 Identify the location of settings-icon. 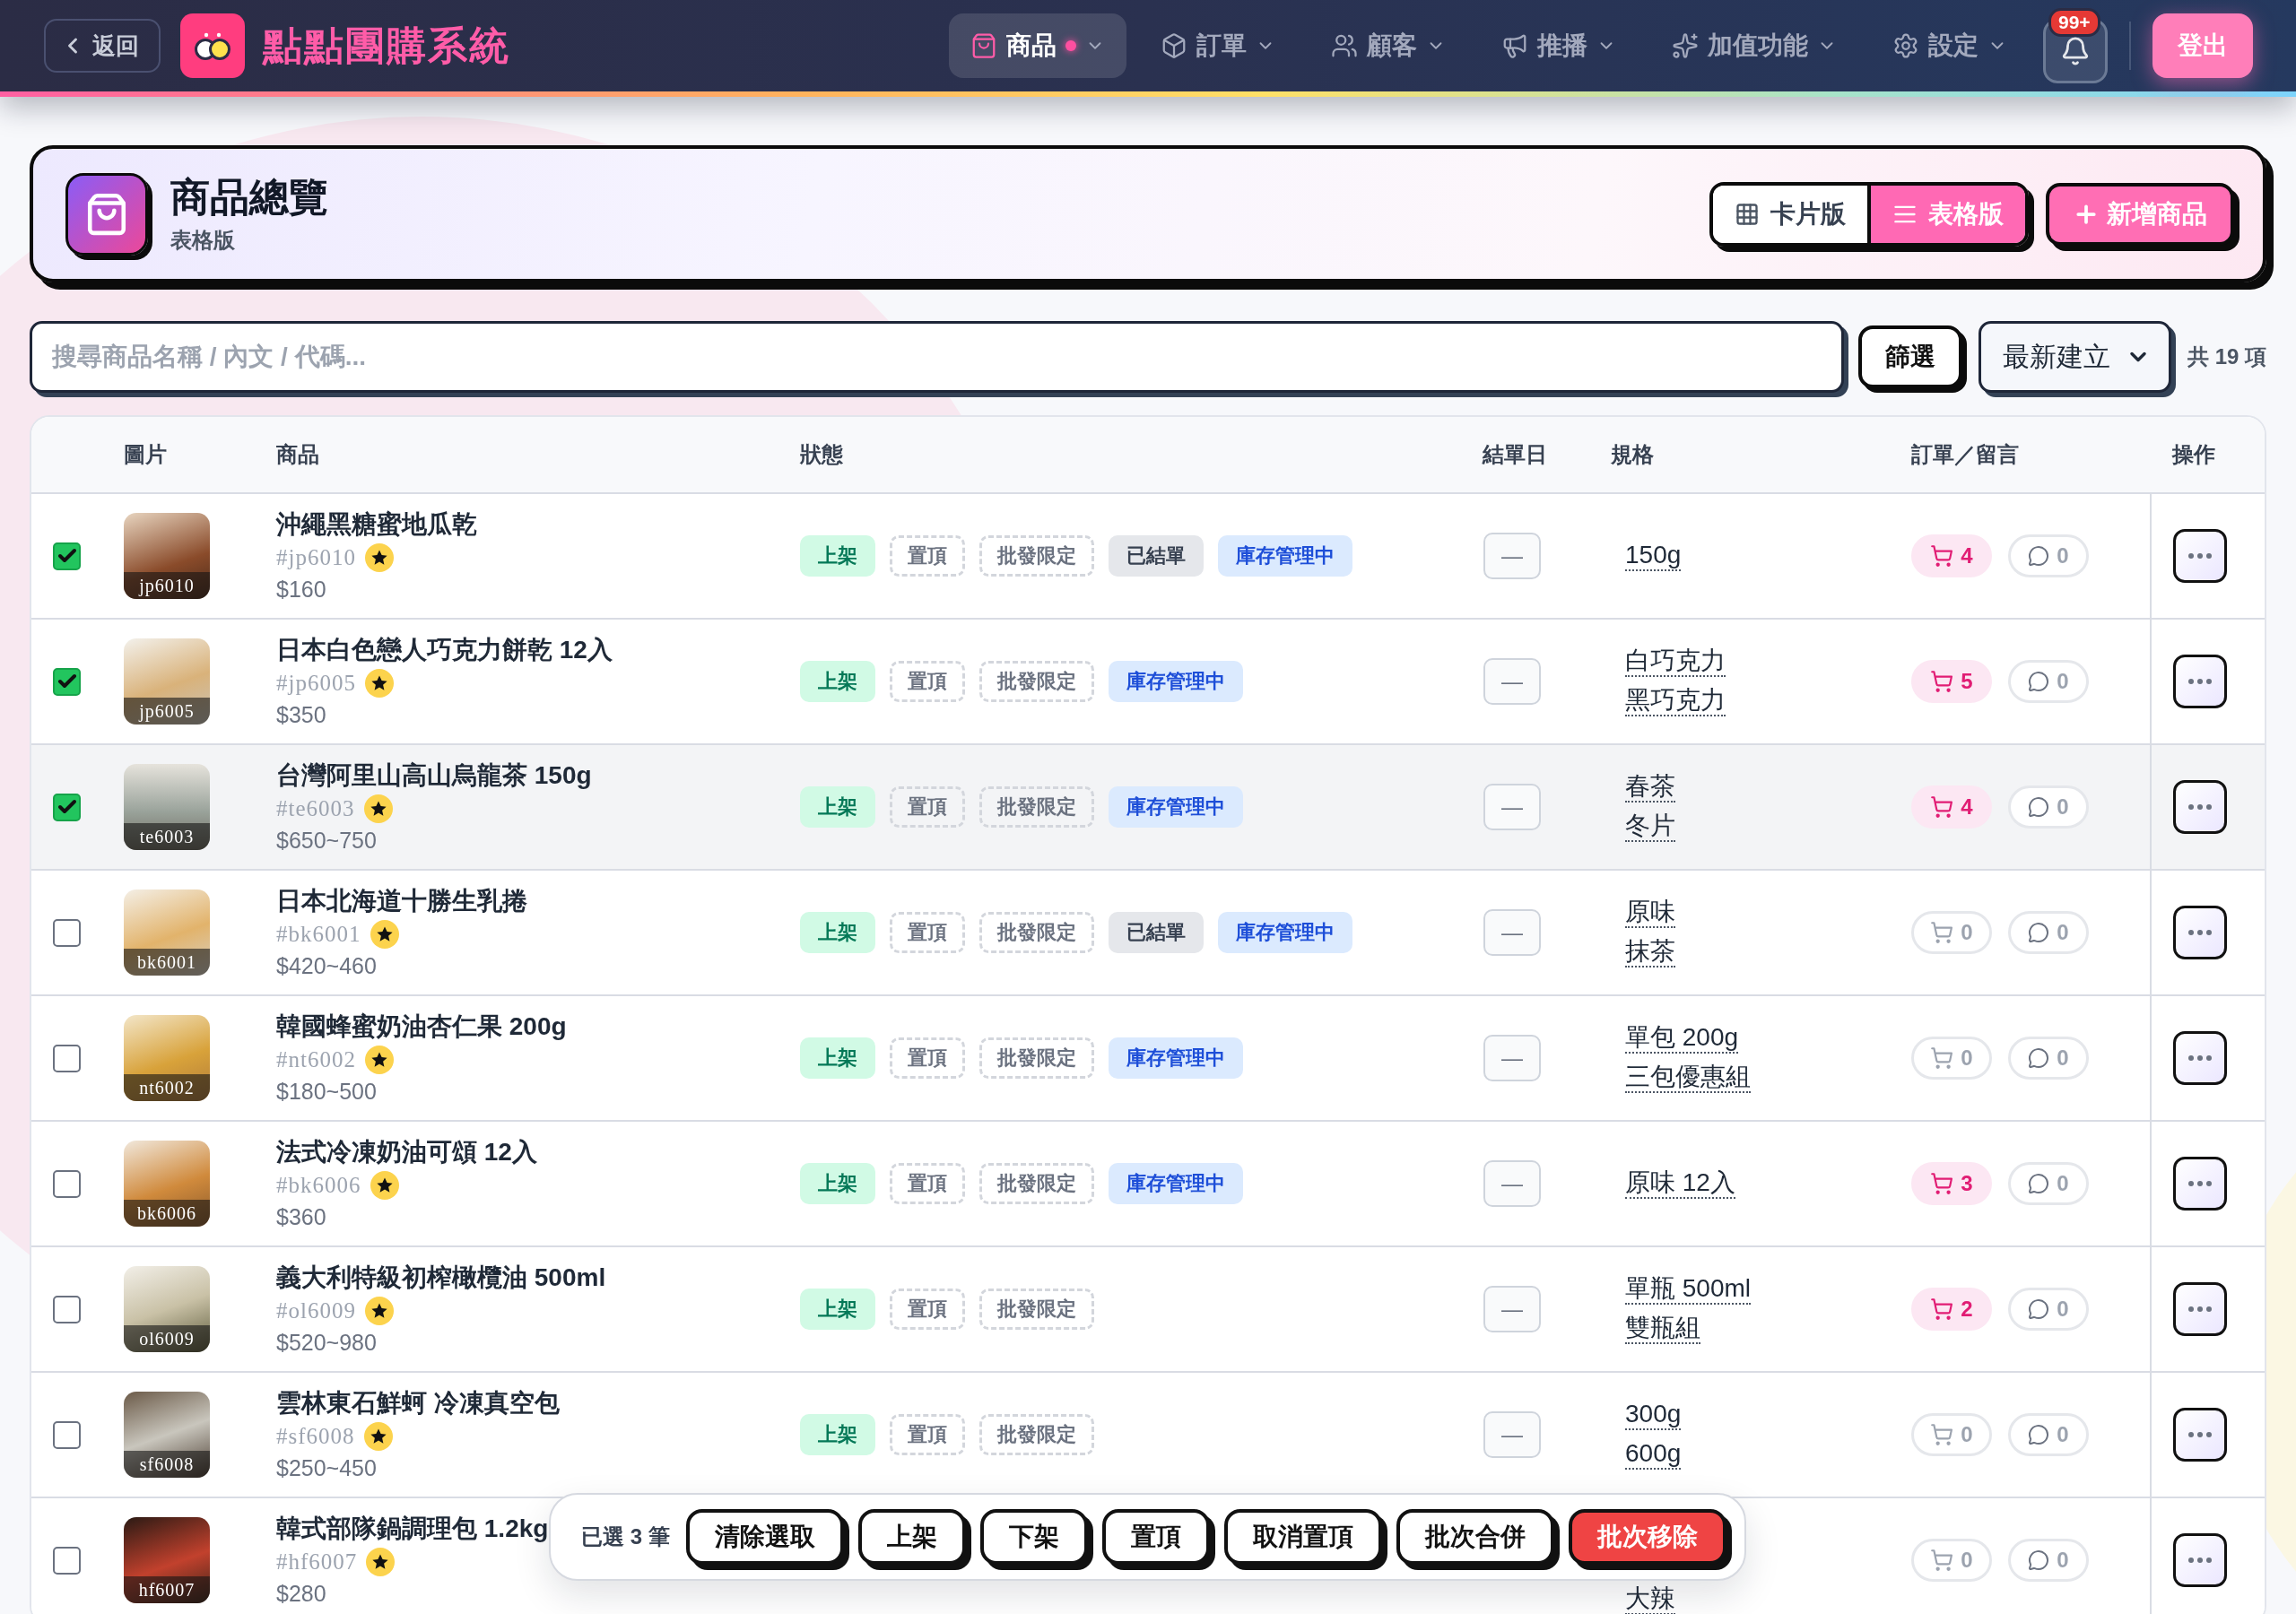
(1905, 45).